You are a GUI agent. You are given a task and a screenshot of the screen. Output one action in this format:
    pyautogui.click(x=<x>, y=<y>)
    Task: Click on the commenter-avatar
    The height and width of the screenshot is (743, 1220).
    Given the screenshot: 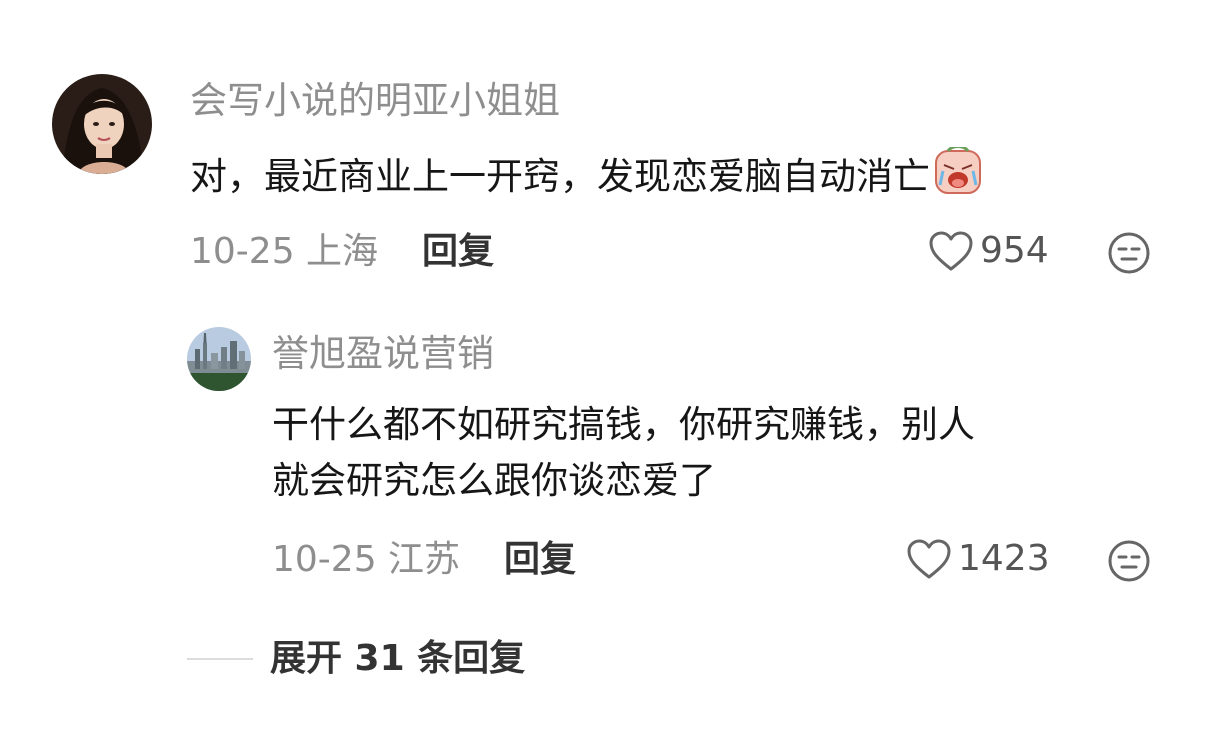 What is the action you would take?
    pyautogui.click(x=102, y=124)
    